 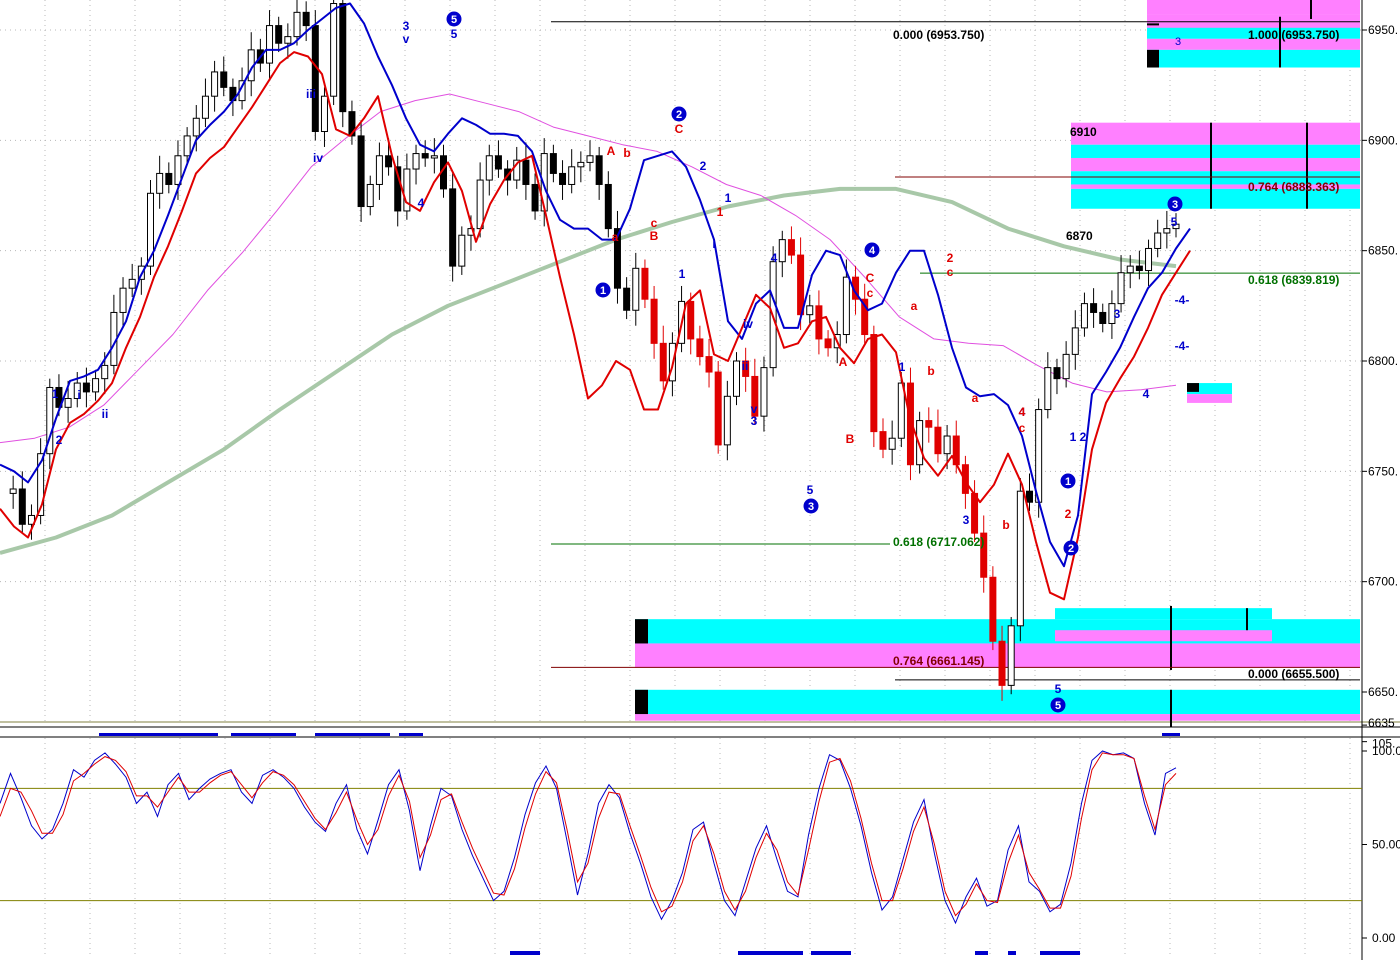 What do you see at coordinates (1071, 549) in the screenshot?
I see `wave-label-circled: 2` at bounding box center [1071, 549].